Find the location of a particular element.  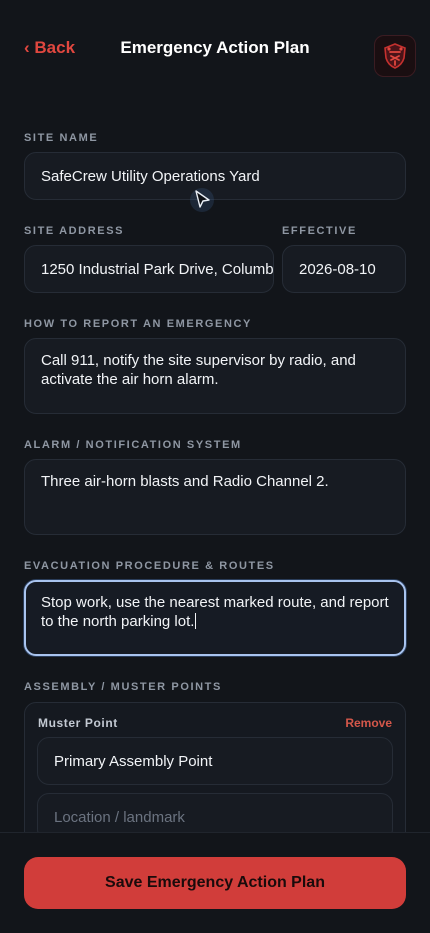

remove-muster-point-button: Remove is located at coordinates (368, 723).